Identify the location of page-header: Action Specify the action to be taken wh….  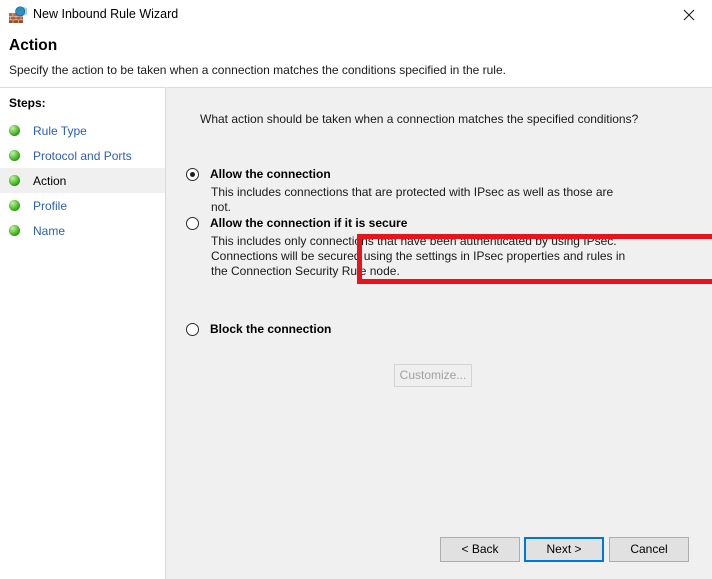
(356, 58).